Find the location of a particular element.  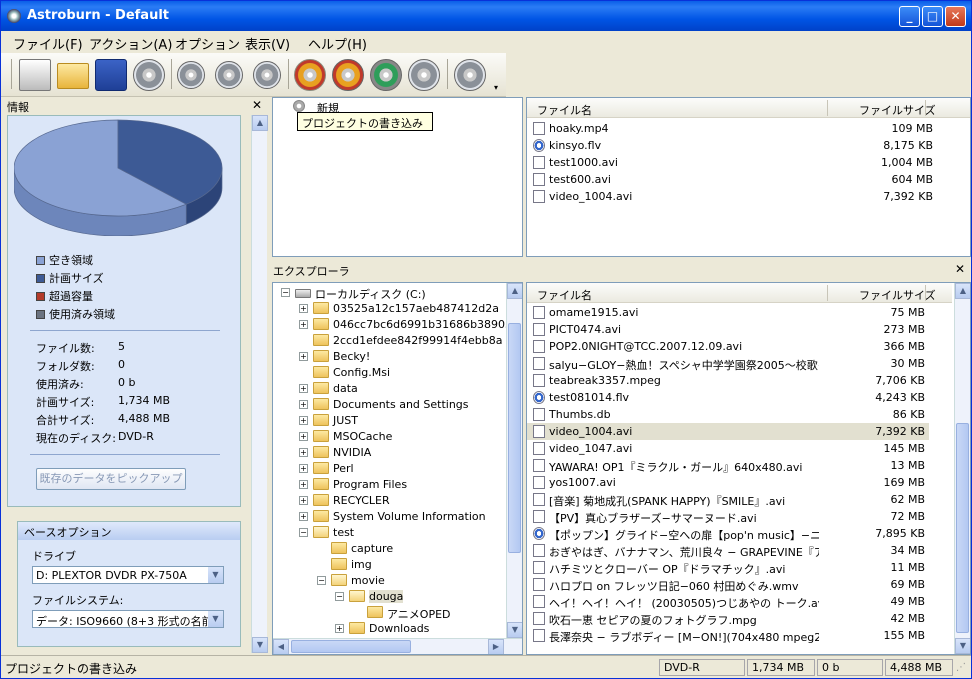

tree-item: +03525a12c157aeb487412d2a is located at coordinates (389, 309).